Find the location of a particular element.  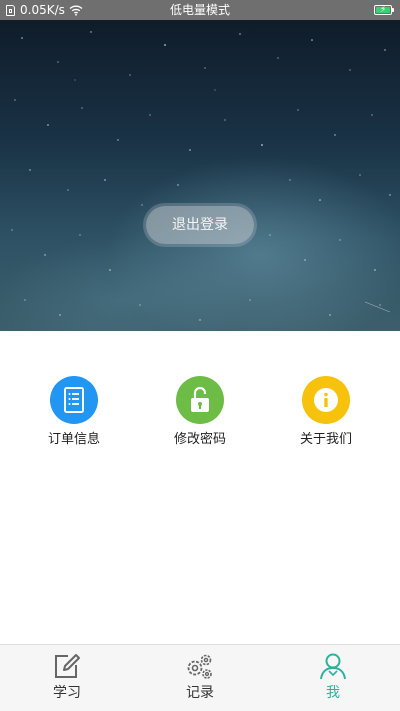

status-bar: 0.05K/s 低电量模式 ⚡ is located at coordinates (200, 10).